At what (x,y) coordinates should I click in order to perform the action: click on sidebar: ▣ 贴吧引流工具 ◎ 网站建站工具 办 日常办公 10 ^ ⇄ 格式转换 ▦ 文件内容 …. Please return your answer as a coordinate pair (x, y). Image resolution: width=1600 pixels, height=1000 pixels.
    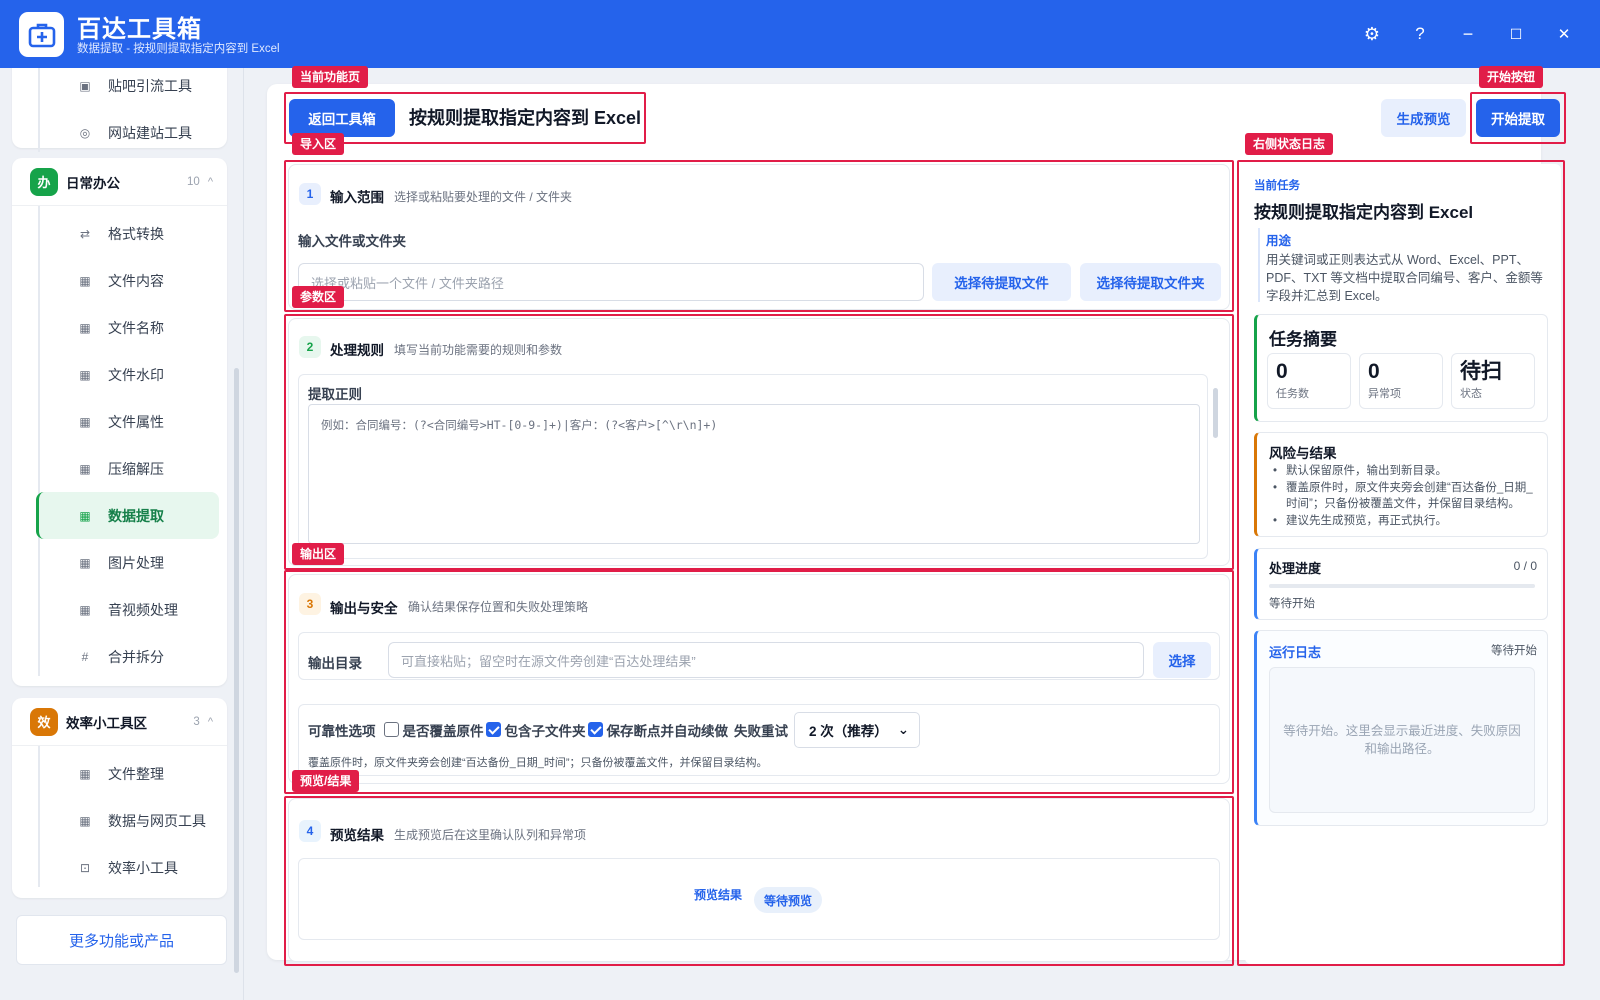
    Looking at the image, I should click on (122, 534).